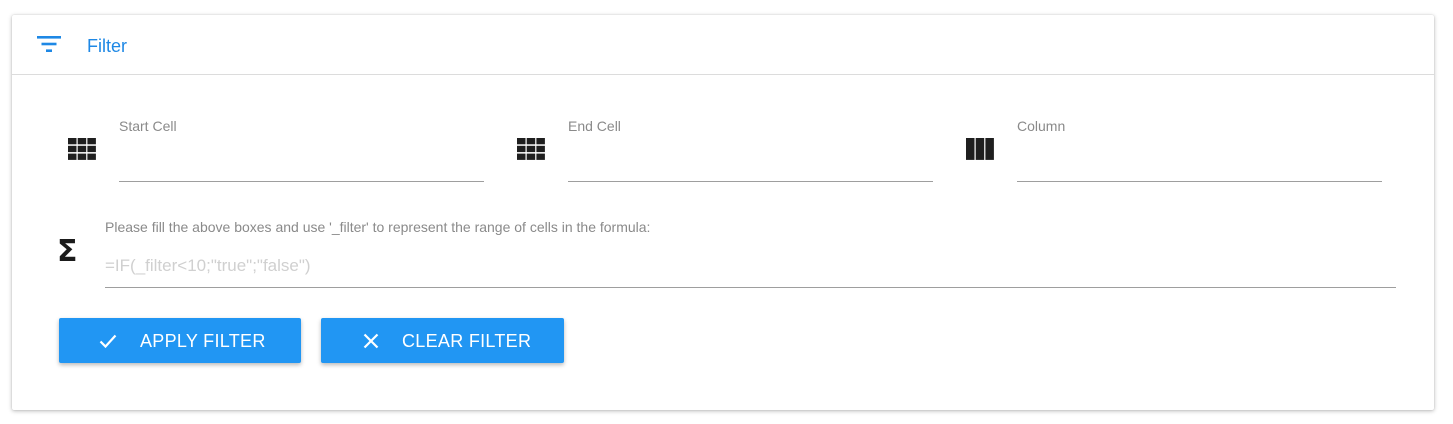  I want to click on start-cell-label: Start Cell, so click(148, 126).